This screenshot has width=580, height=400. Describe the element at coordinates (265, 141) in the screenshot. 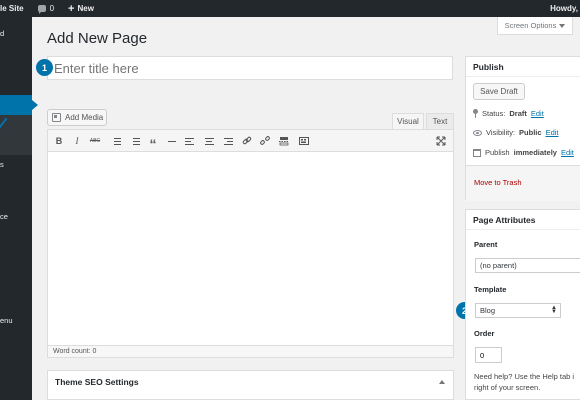

I see `unlink-icon` at that location.